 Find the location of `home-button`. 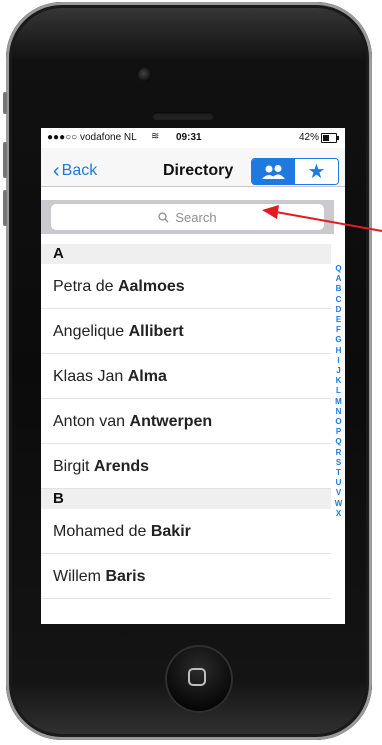

home-button is located at coordinates (199, 679).